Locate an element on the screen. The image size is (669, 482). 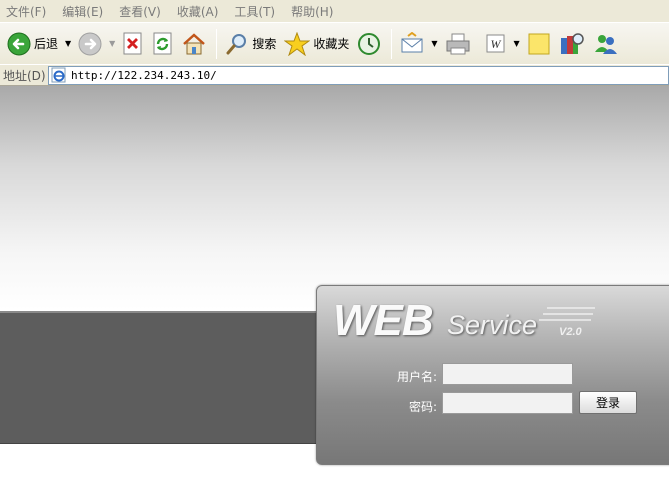
address-label: 地址(D) is located at coordinates (24, 75).